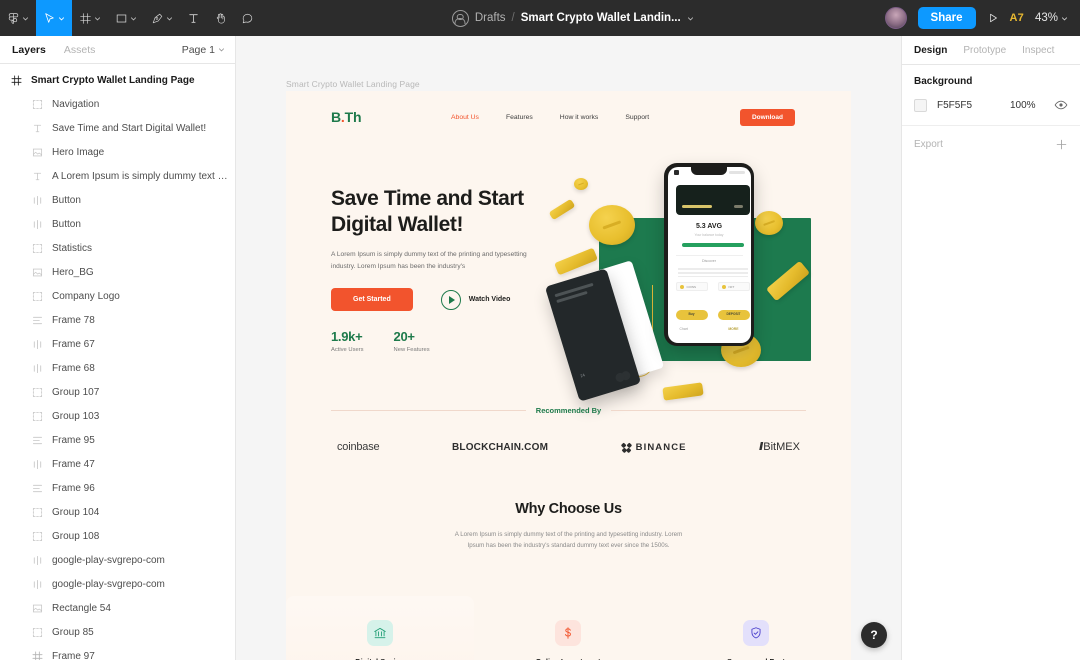 The height and width of the screenshot is (660, 1080). Describe the element at coordinates (928, 144) in the screenshot. I see `export-label: Export` at that location.